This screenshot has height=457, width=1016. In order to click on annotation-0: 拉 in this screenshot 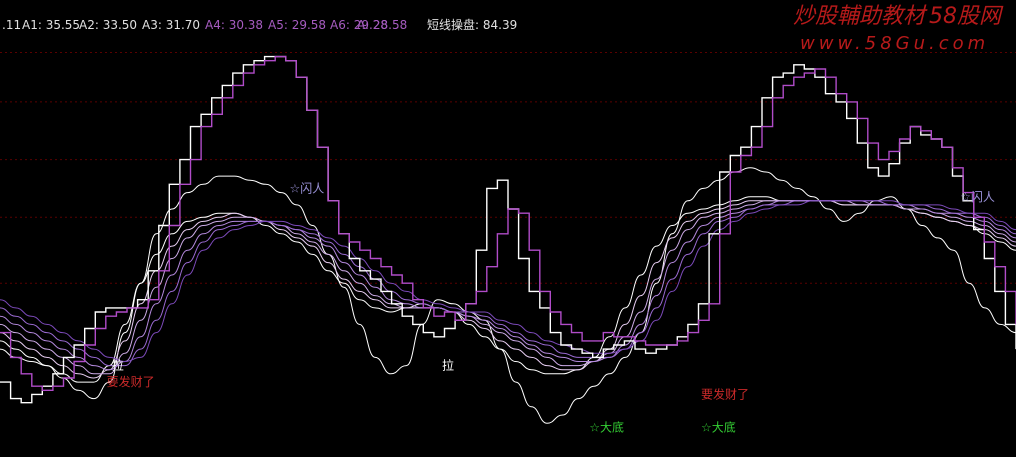, I will do `click(118, 365)`.